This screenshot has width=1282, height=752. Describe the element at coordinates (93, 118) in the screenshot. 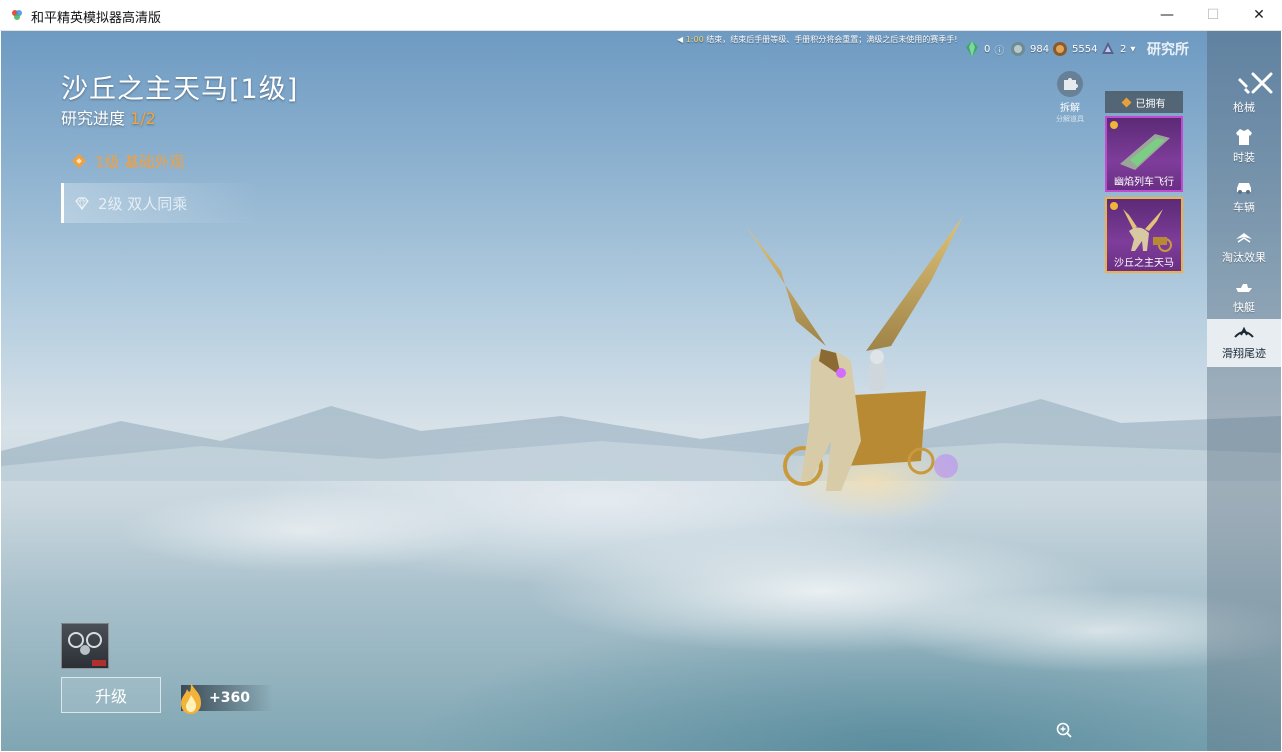

I see `progress-label: 研究进度` at that location.